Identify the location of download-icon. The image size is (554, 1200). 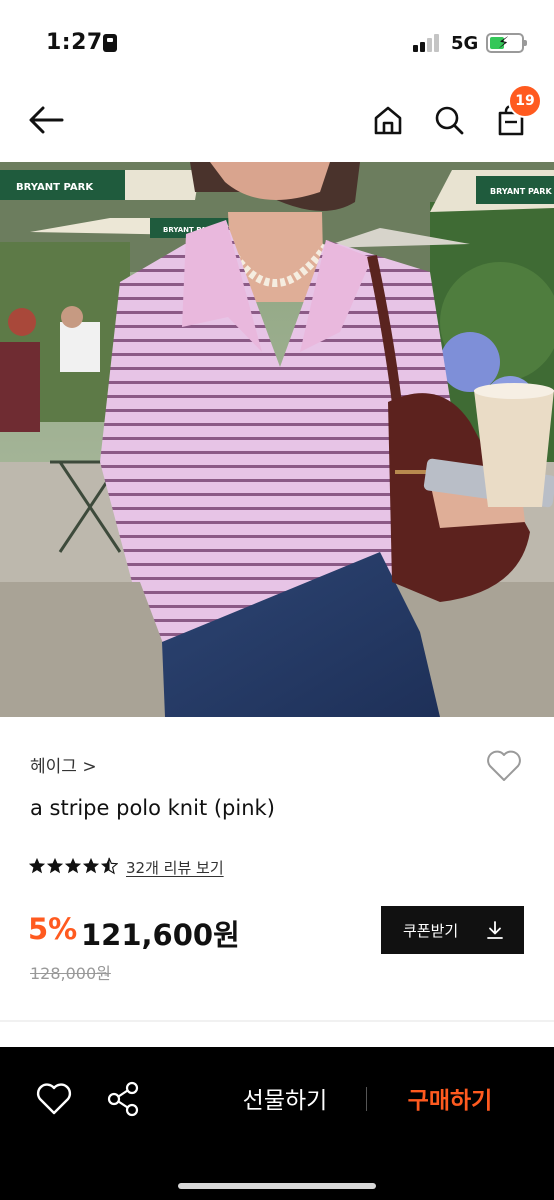
(495, 930).